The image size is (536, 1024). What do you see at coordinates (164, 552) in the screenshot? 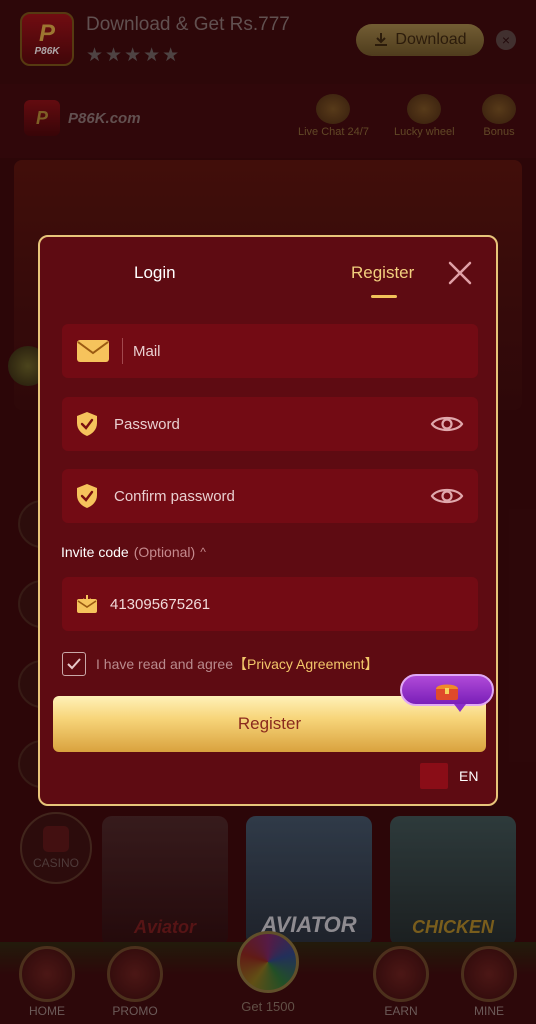
I see `invite-optional-label: (Optional)` at bounding box center [164, 552].